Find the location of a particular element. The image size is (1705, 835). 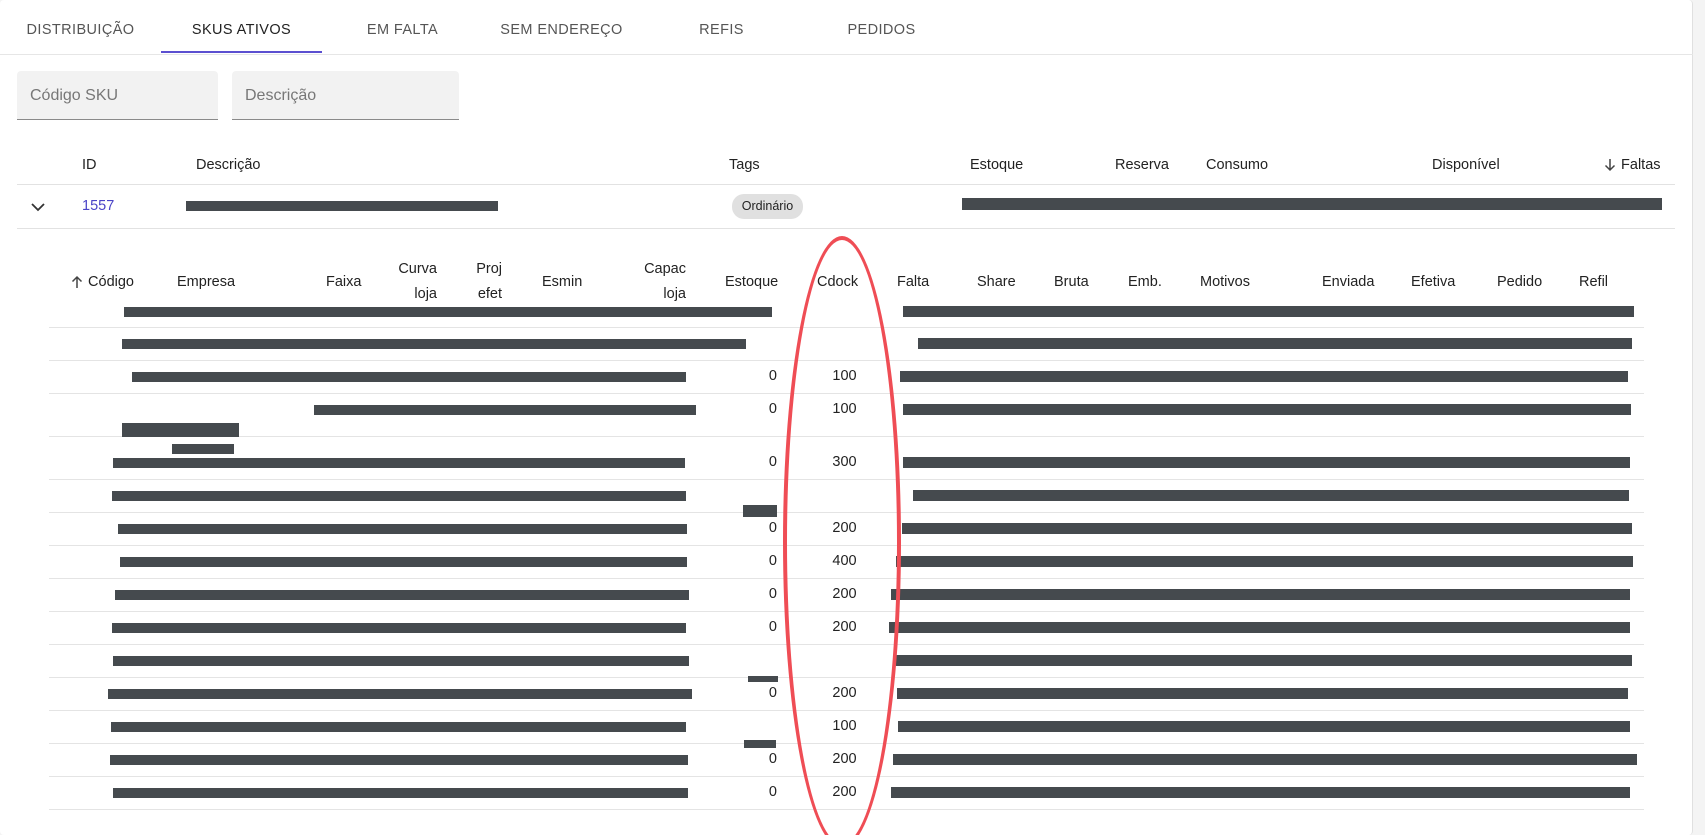

header-disponivel: Disponível is located at coordinates (1466, 165).